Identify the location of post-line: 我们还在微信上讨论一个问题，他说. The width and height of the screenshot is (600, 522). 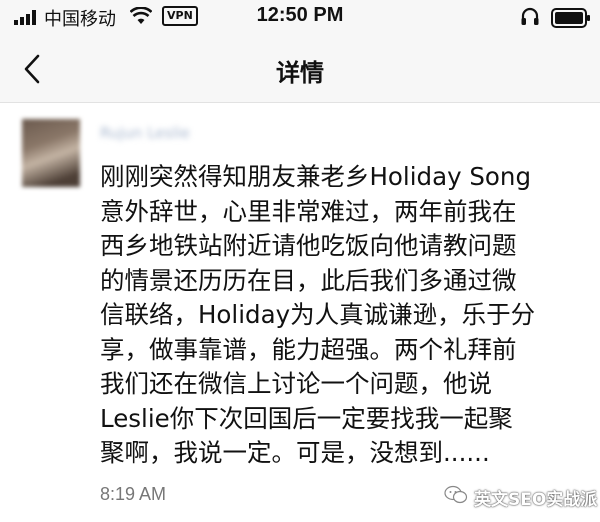
(296, 383).